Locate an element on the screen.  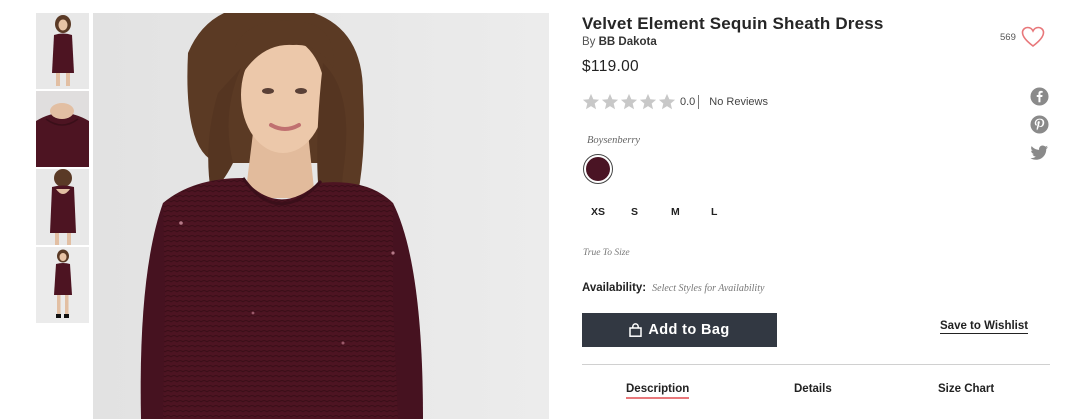
size-option-s: S is located at coordinates (642, 212).